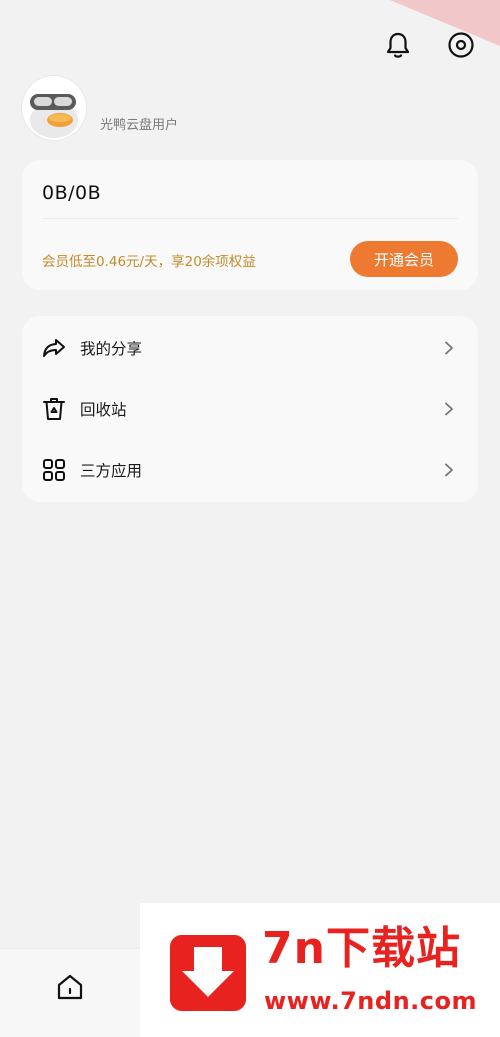 Image resolution: width=500 pixels, height=1037 pixels. What do you see at coordinates (250, 348) in the screenshot?
I see `menu-item-my-share: 我的分享` at bounding box center [250, 348].